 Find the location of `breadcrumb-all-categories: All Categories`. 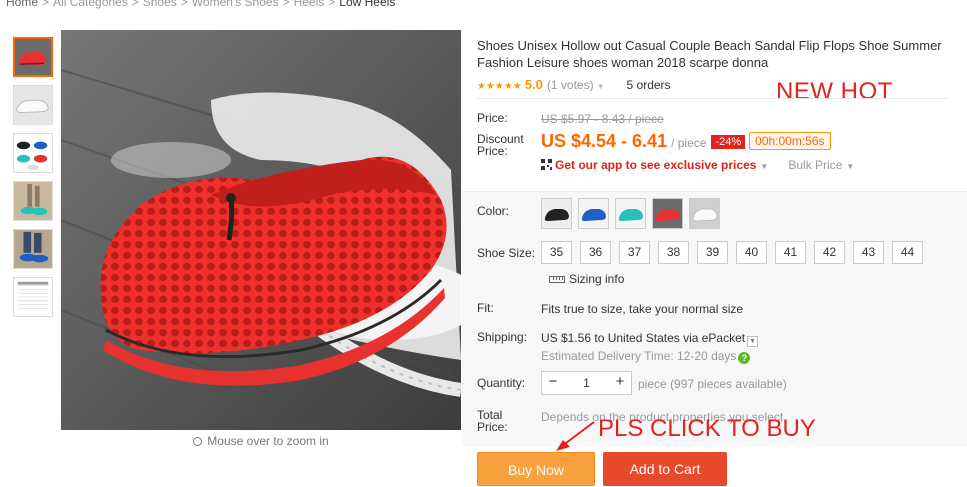

breadcrumb-all-categories: All Categories is located at coordinates (90, 4).